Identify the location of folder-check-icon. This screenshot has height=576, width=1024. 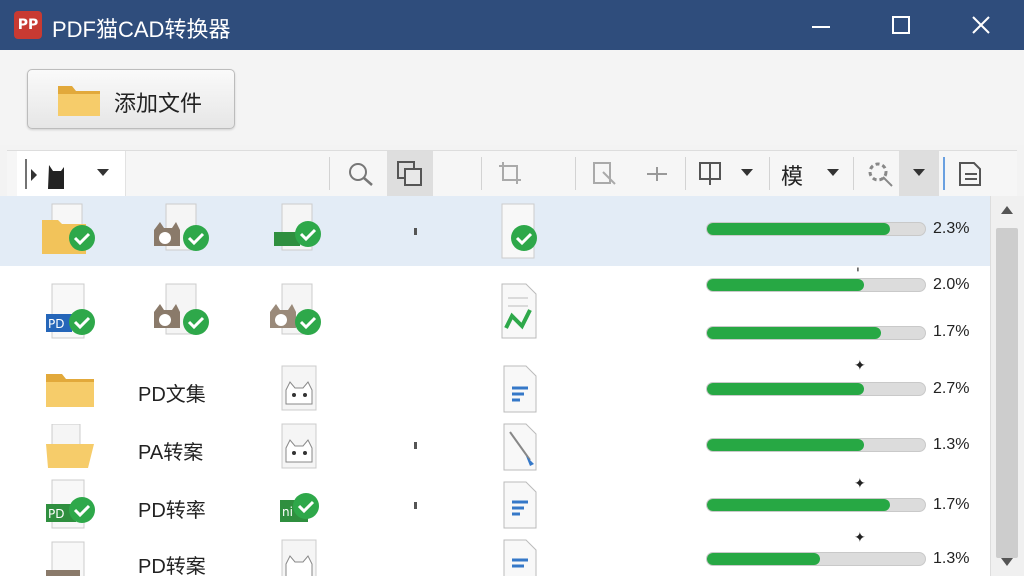
(68, 228).